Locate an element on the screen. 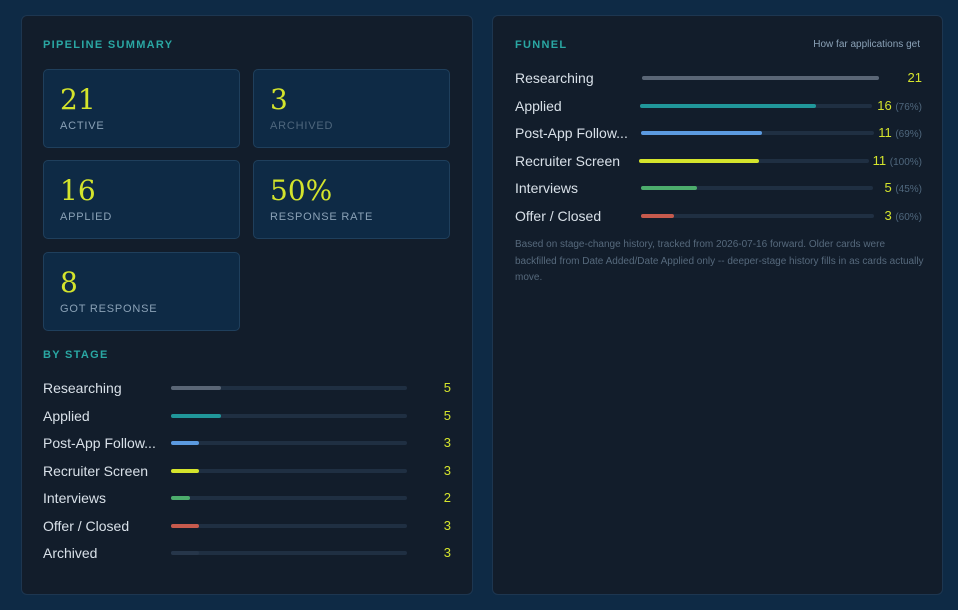  funnel-row-label: Offer / Closed is located at coordinates (558, 216).